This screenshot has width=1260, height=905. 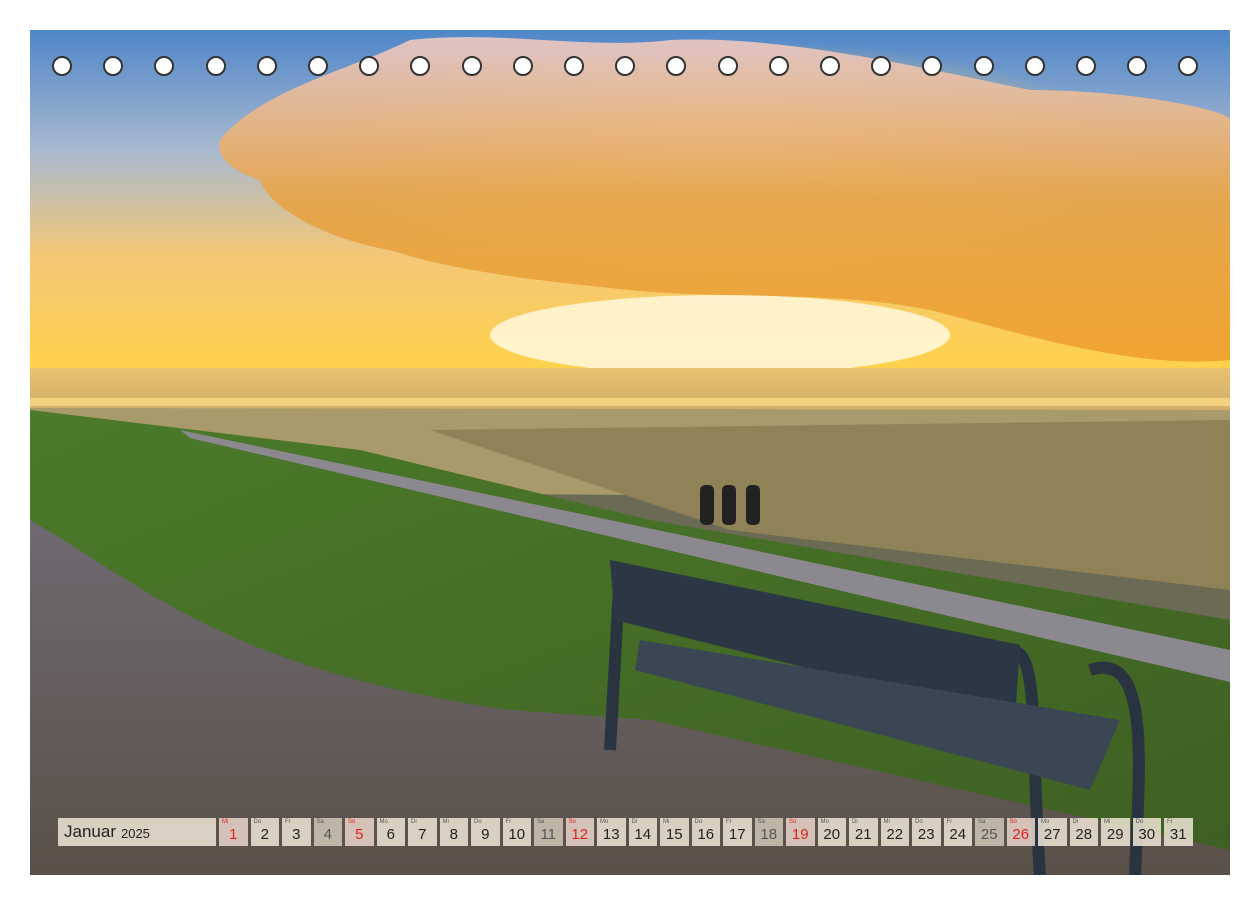 What do you see at coordinates (1178, 832) in the screenshot?
I see `calendar-day-cell: Fr 31` at bounding box center [1178, 832].